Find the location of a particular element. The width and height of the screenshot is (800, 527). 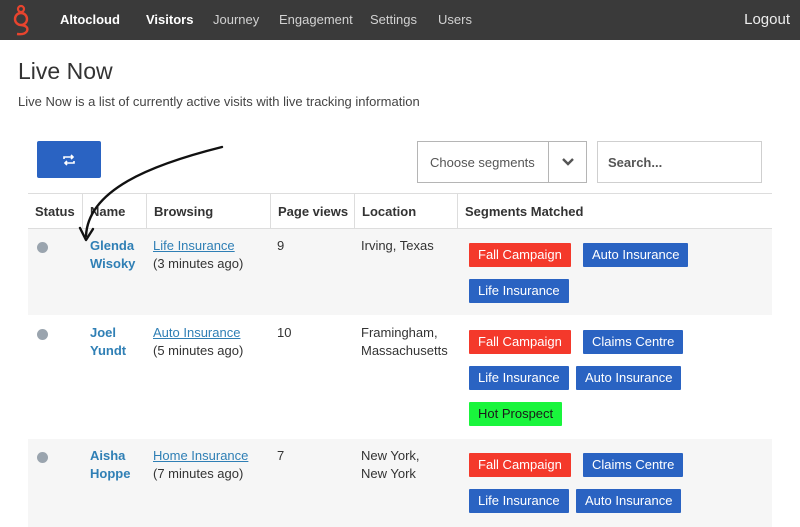

genesys-logo-icon is located at coordinates (21, 20).